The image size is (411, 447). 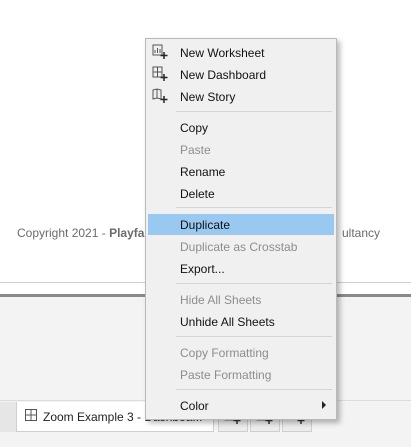 What do you see at coordinates (241, 405) in the screenshot?
I see `menu-item-color: Color` at bounding box center [241, 405].